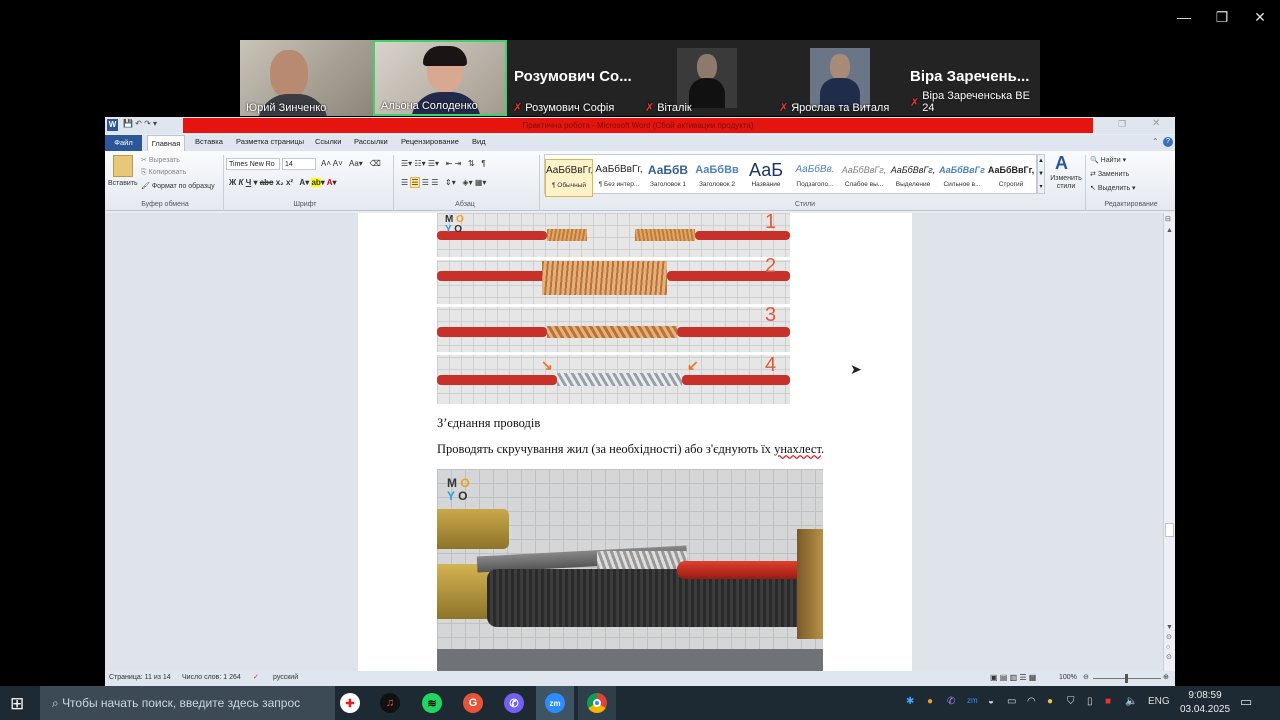 This screenshot has height=720, width=1280. Describe the element at coordinates (910, 701) in the screenshot. I see `bluetooth-icon: ✱` at that location.